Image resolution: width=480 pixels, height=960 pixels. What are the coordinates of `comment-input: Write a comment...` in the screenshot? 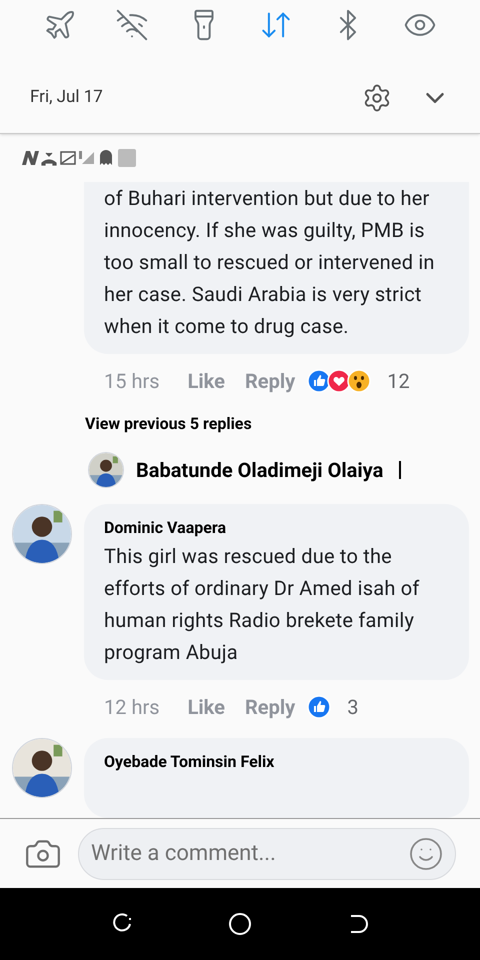 It's located at (267, 854).